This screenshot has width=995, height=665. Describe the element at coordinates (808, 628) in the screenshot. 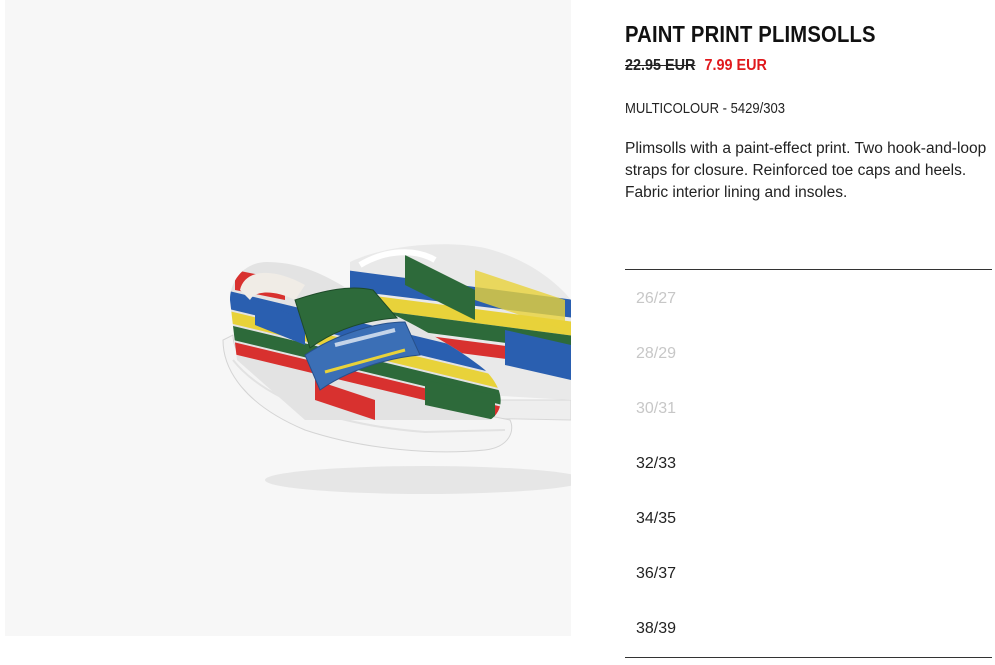

I see `size-option: 38/39` at that location.